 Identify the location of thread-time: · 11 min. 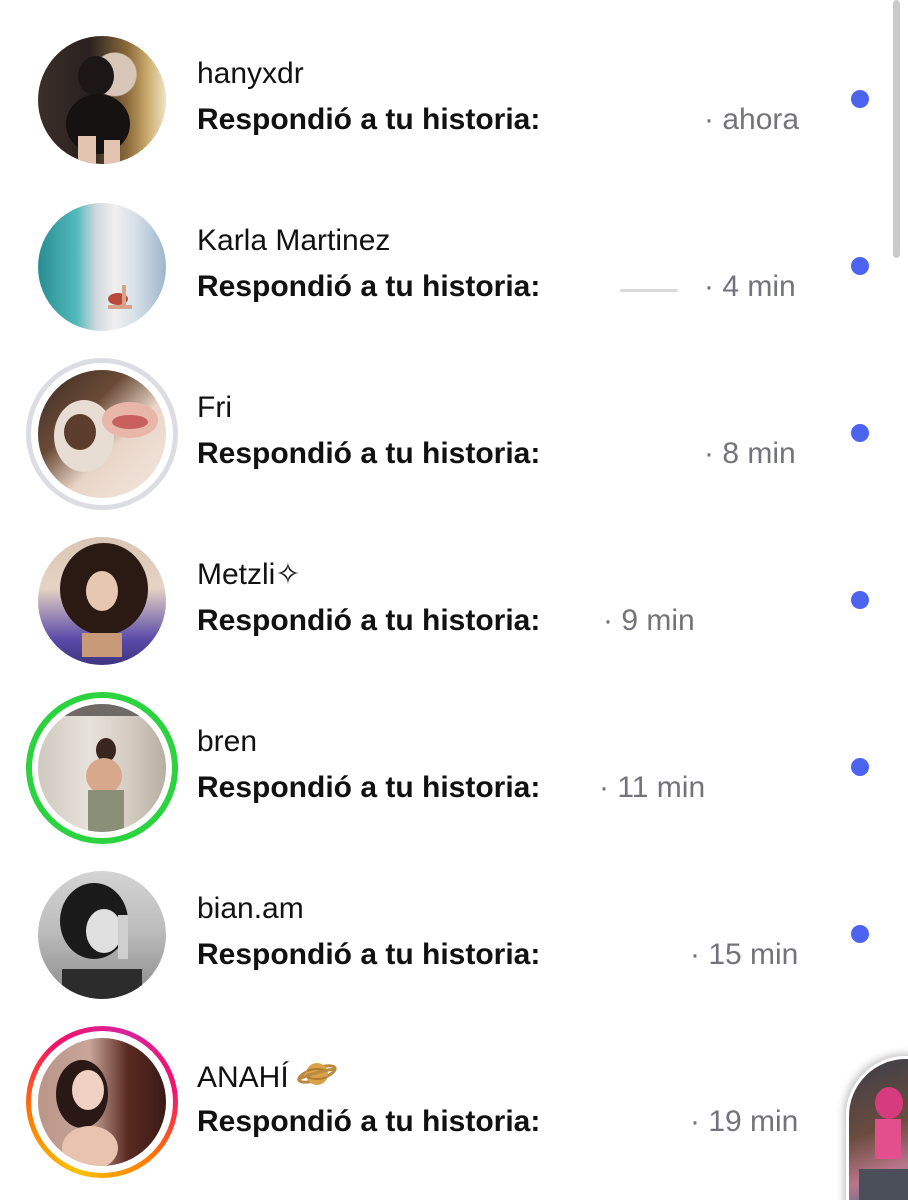
(652, 787).